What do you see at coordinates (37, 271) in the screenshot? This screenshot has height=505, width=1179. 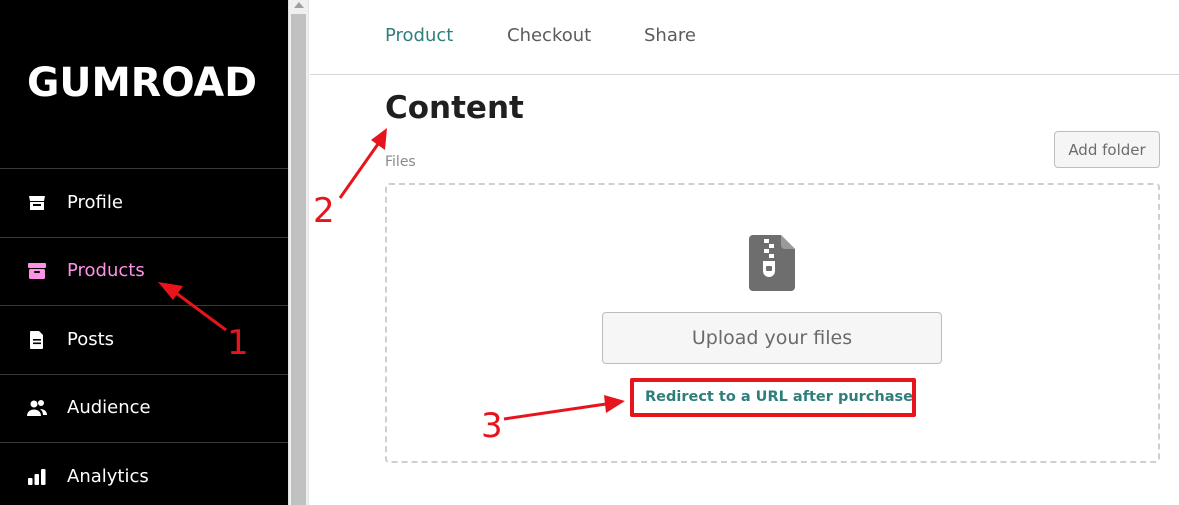 I see `archive-box-icon` at bounding box center [37, 271].